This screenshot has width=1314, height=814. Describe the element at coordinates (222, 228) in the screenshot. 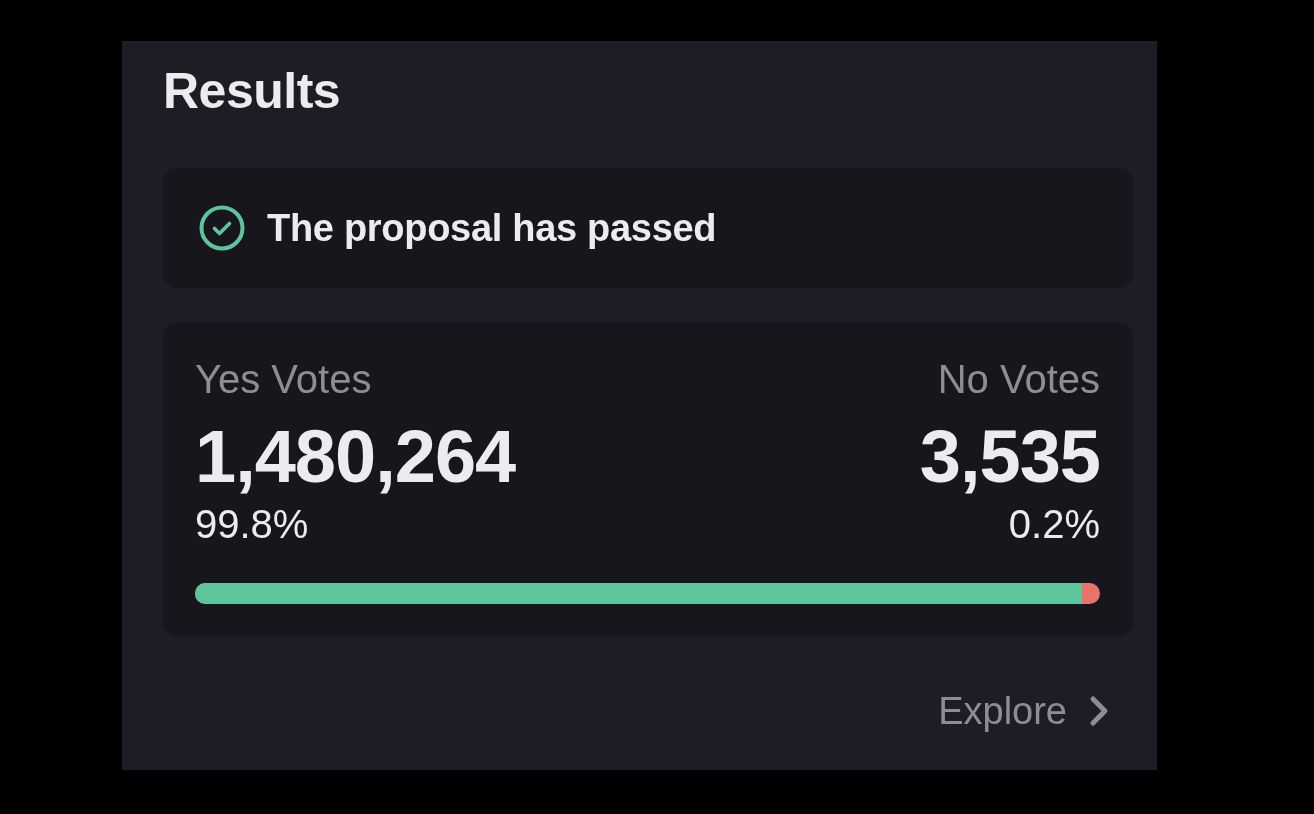

I see `check-circle-icon` at that location.